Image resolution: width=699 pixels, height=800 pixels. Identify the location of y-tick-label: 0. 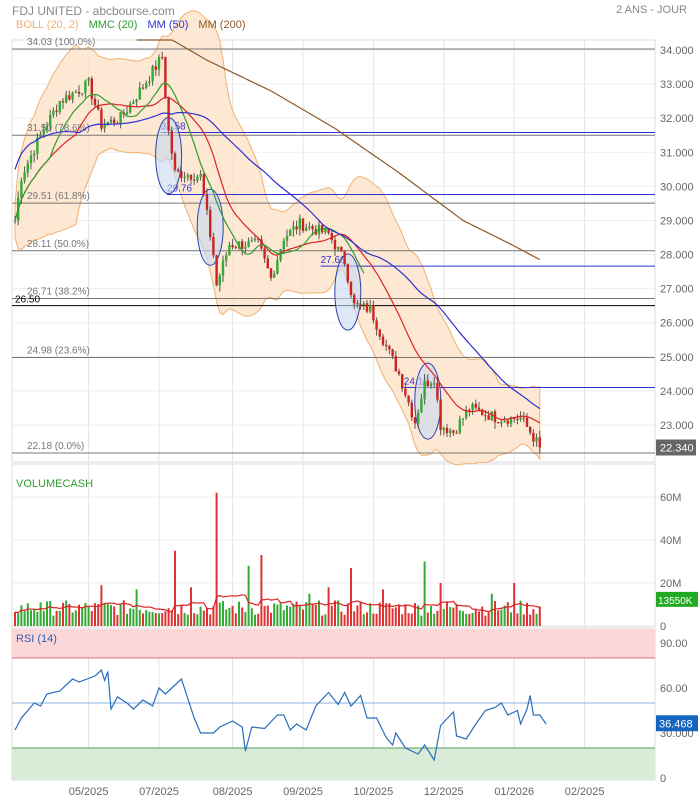
(663, 627).